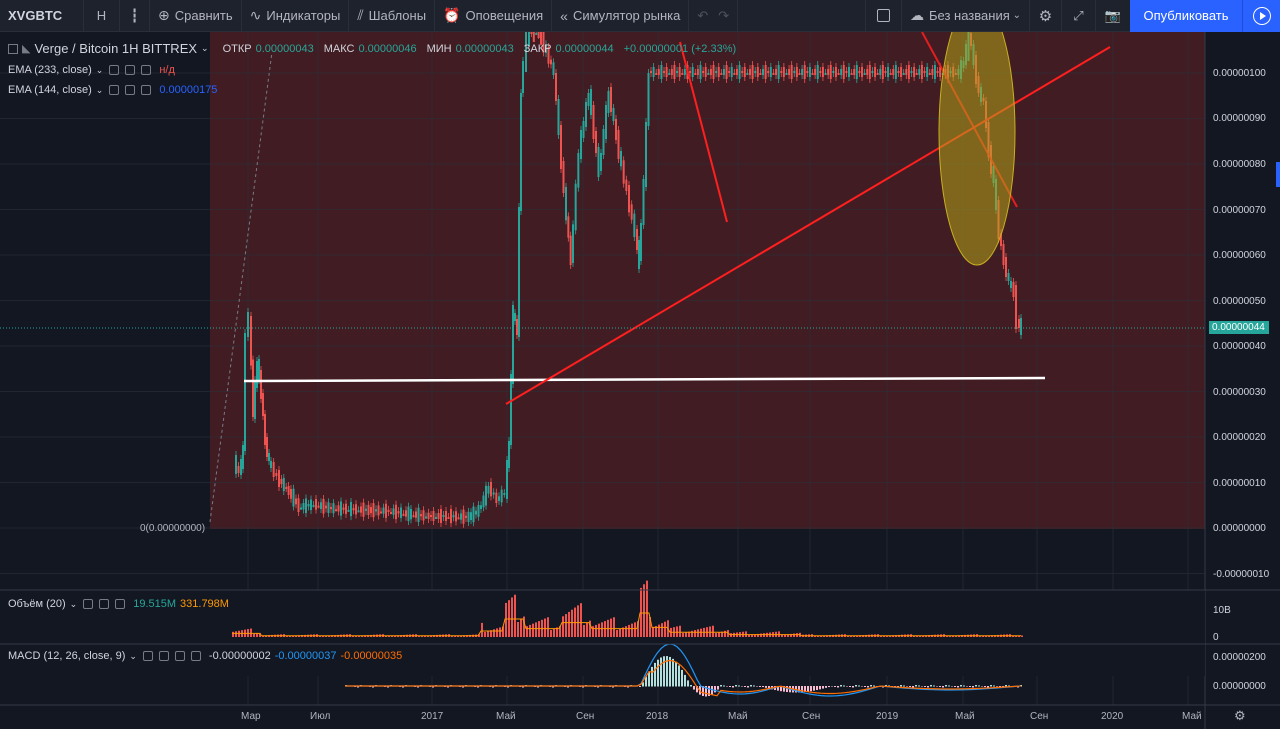 The width and height of the screenshot is (1280, 729). I want to click on ema144-legend: EMA (144, close) ⌄ 0.00000175, so click(112, 90).